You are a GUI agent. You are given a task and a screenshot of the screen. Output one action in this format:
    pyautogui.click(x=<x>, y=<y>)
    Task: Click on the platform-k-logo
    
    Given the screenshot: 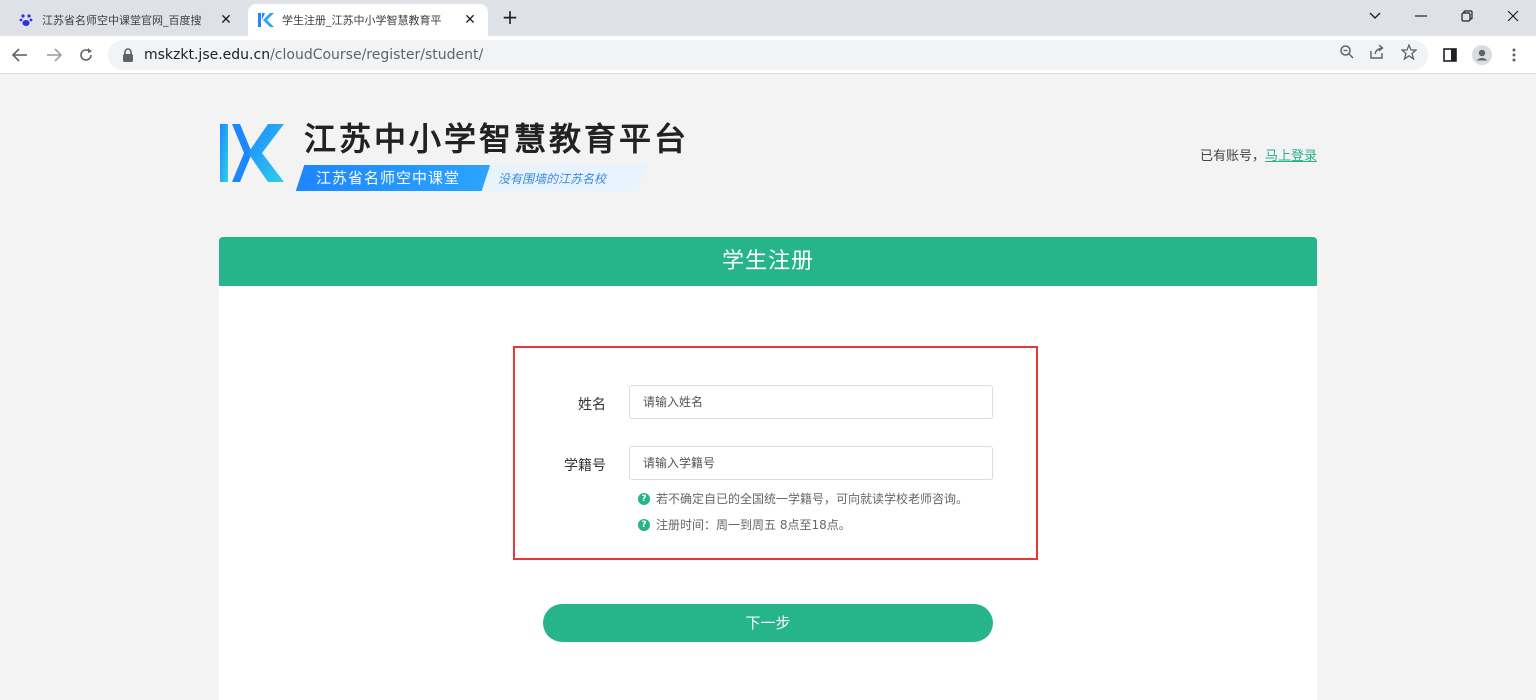 What is the action you would take?
    pyautogui.click(x=252, y=153)
    